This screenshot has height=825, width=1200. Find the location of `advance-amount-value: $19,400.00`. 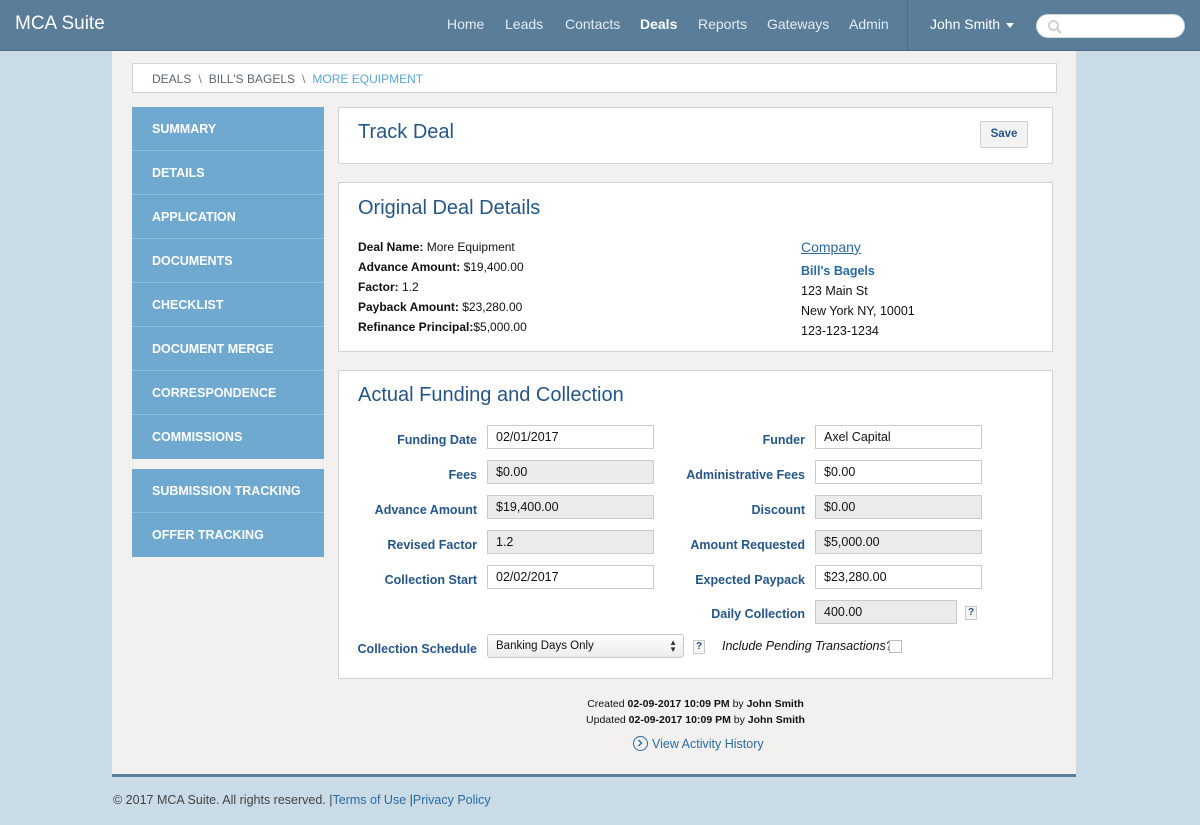

advance-amount-value: $19,400.00 is located at coordinates (492, 267).